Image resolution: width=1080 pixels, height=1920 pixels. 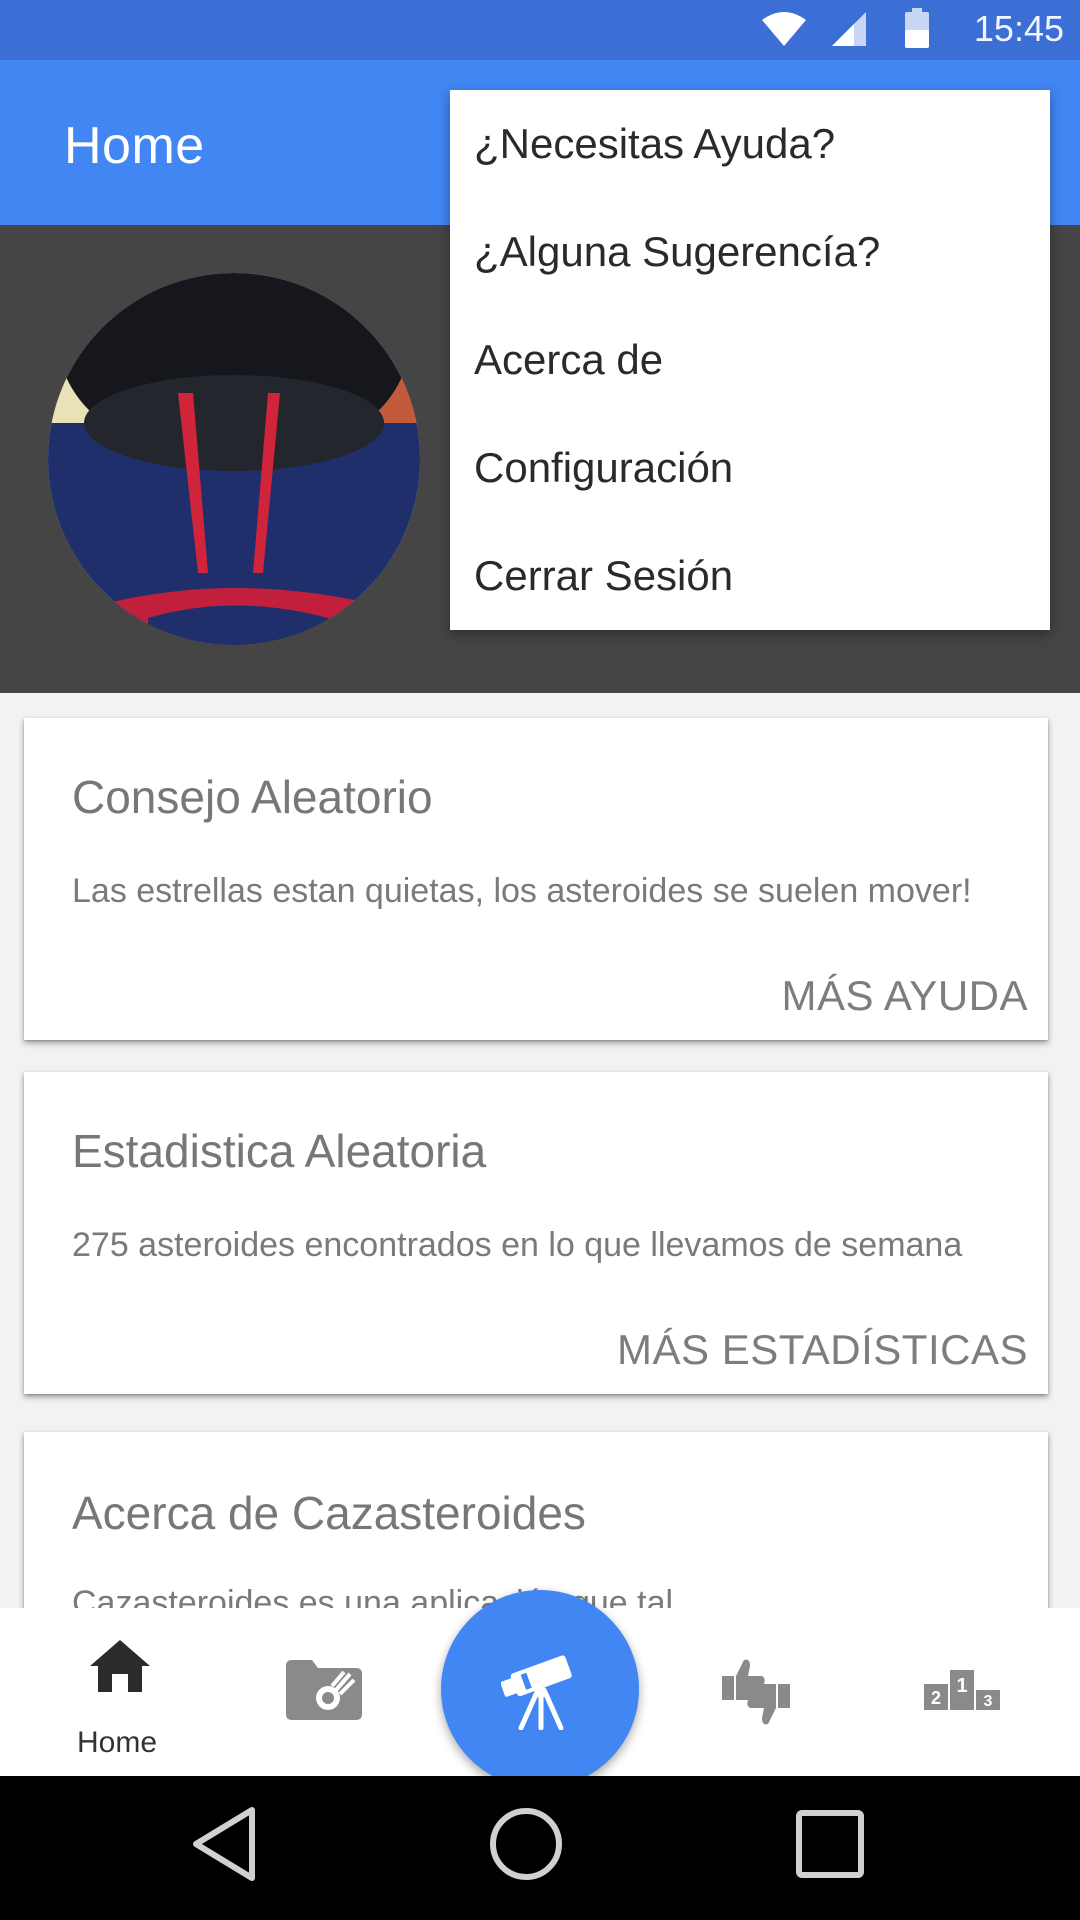 I want to click on telescope-fab-button, so click(x=540, y=1689).